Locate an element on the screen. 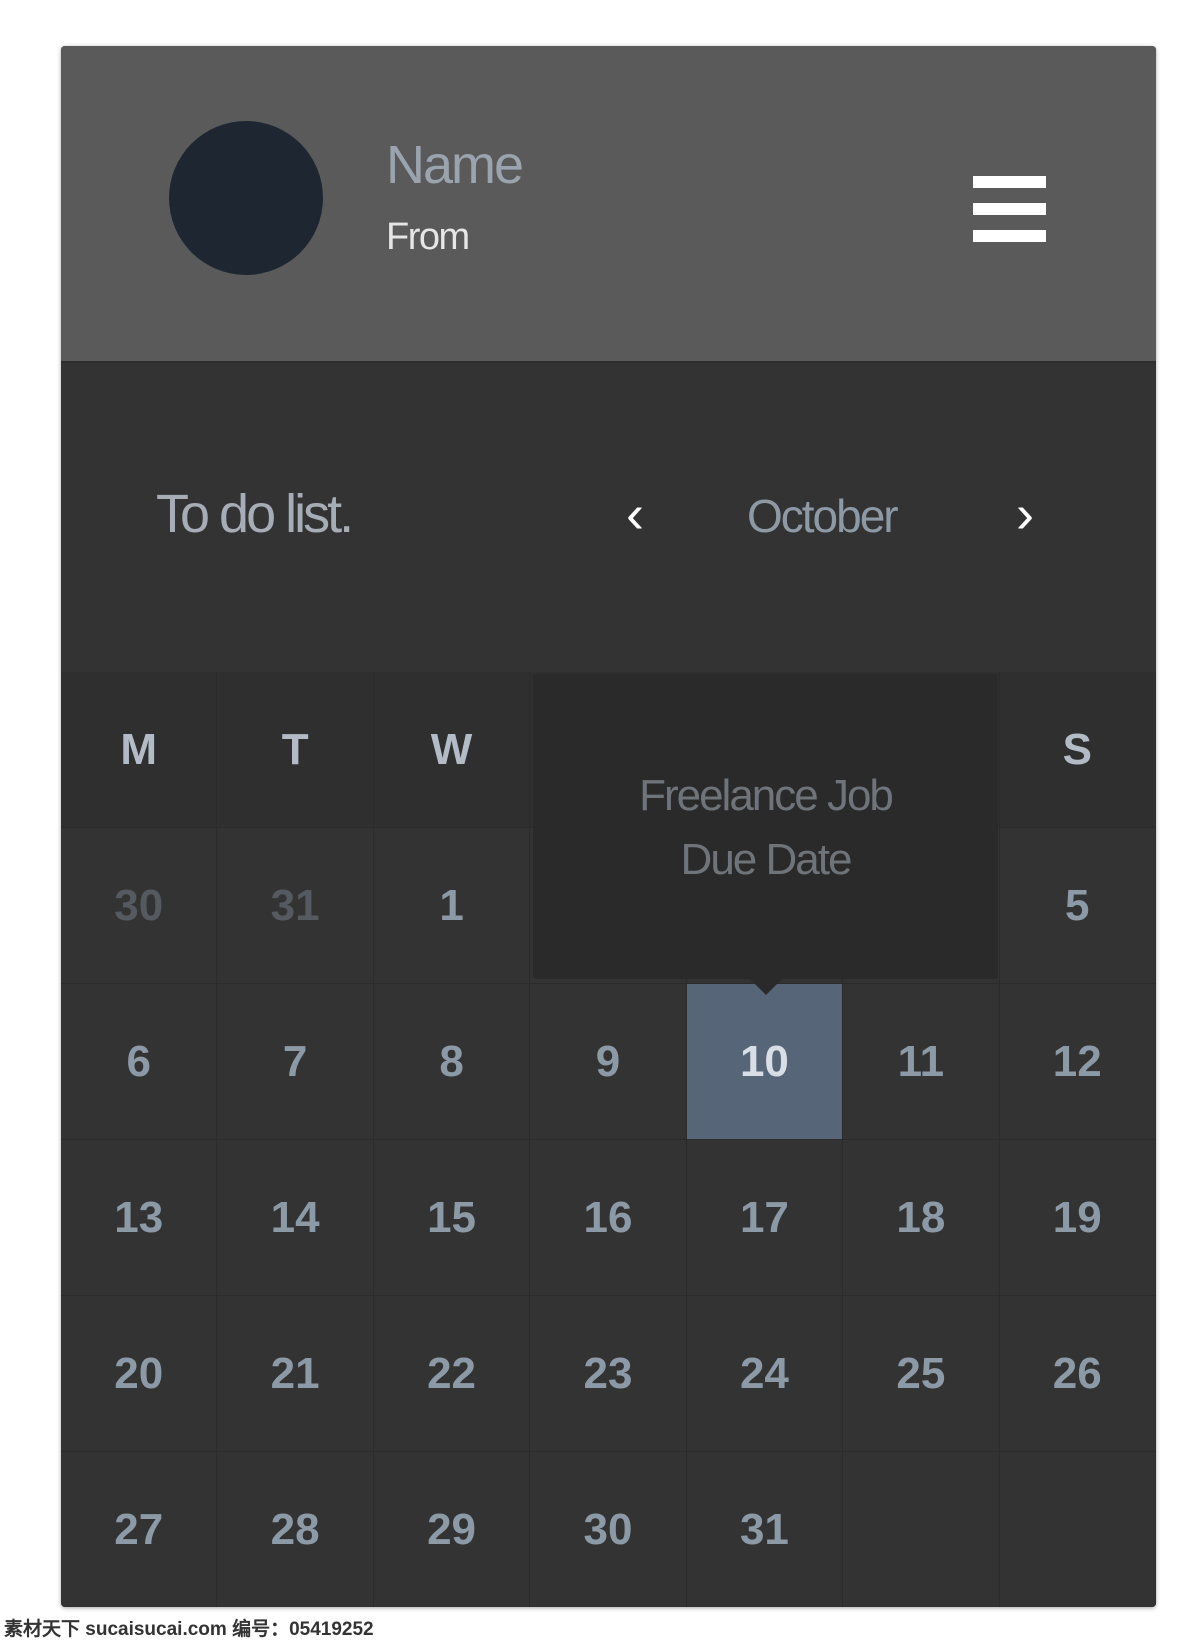 This screenshot has width=1200, height=1643. day-cell: 1 is located at coordinates (452, 906).